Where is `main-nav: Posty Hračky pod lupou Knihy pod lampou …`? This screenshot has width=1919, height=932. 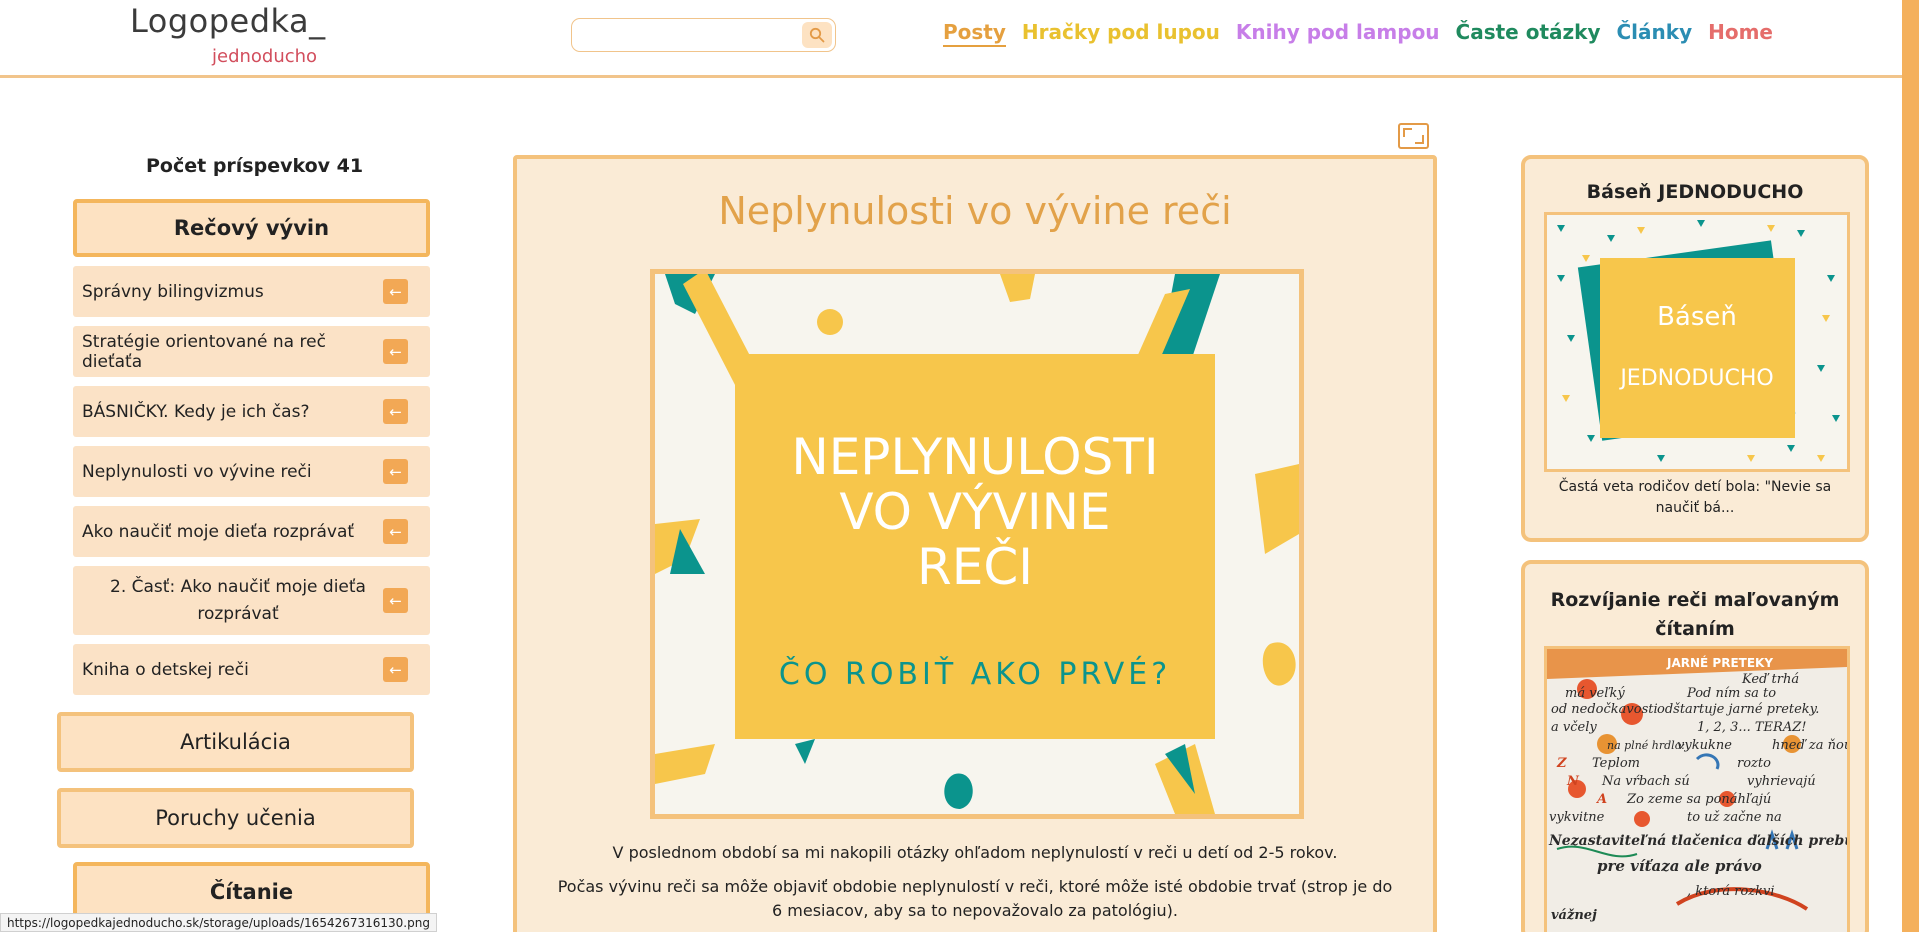
main-nav: Posty Hračky pod lupou Knihy pod lampou … is located at coordinates (1358, 33).